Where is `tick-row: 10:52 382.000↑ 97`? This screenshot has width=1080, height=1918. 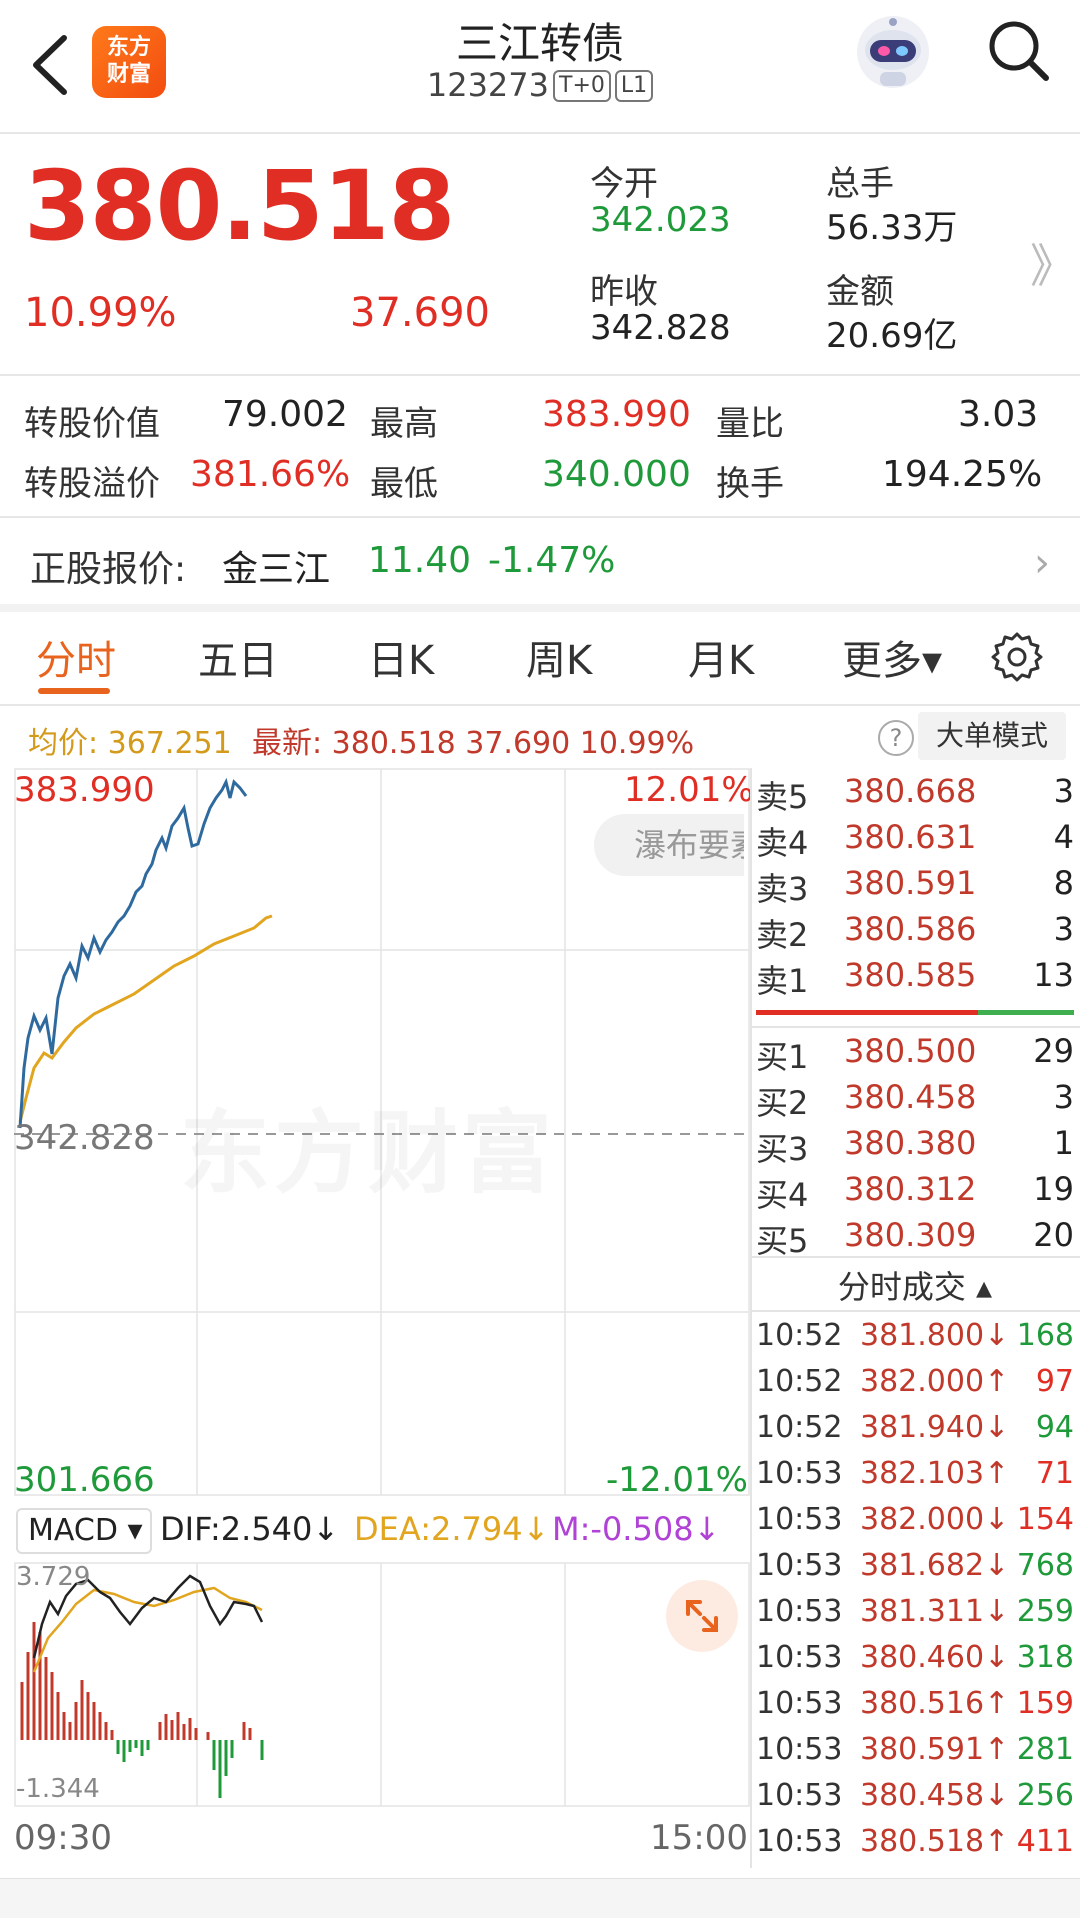 tick-row: 10:52 382.000↑ 97 is located at coordinates (915, 1387).